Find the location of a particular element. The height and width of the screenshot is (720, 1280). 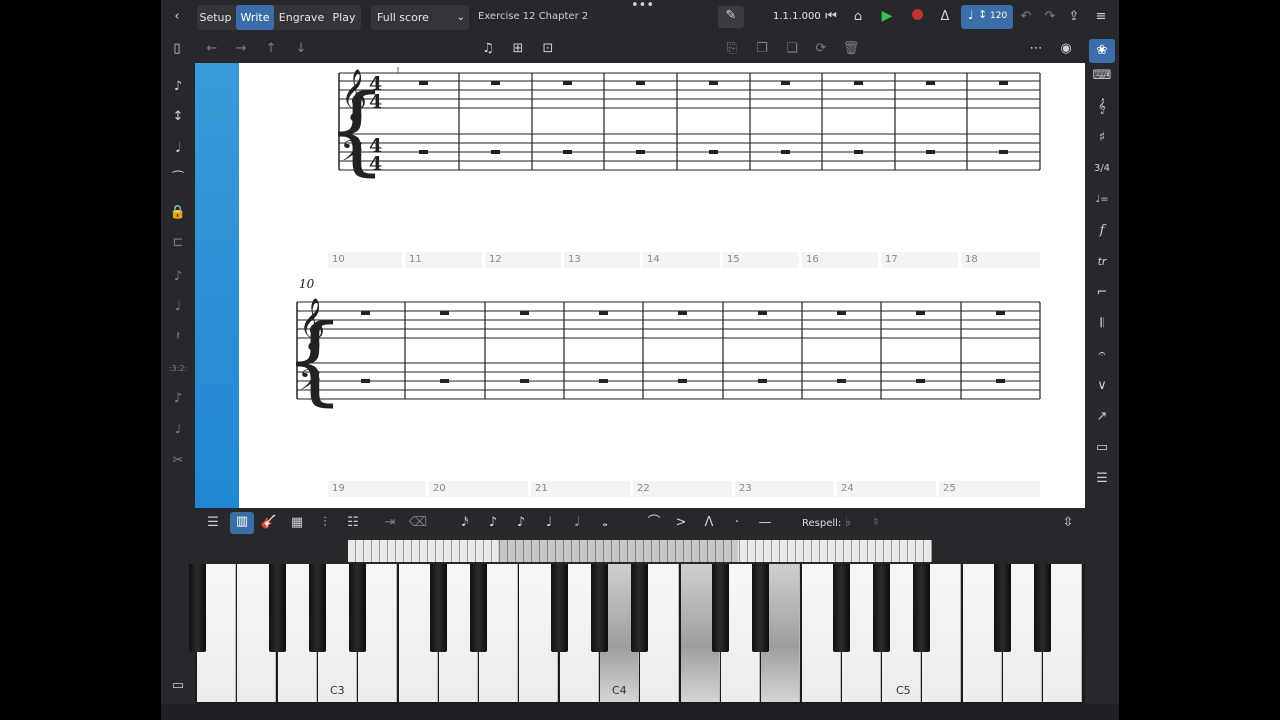

cue-icon: ♩ is located at coordinates (178, 430).